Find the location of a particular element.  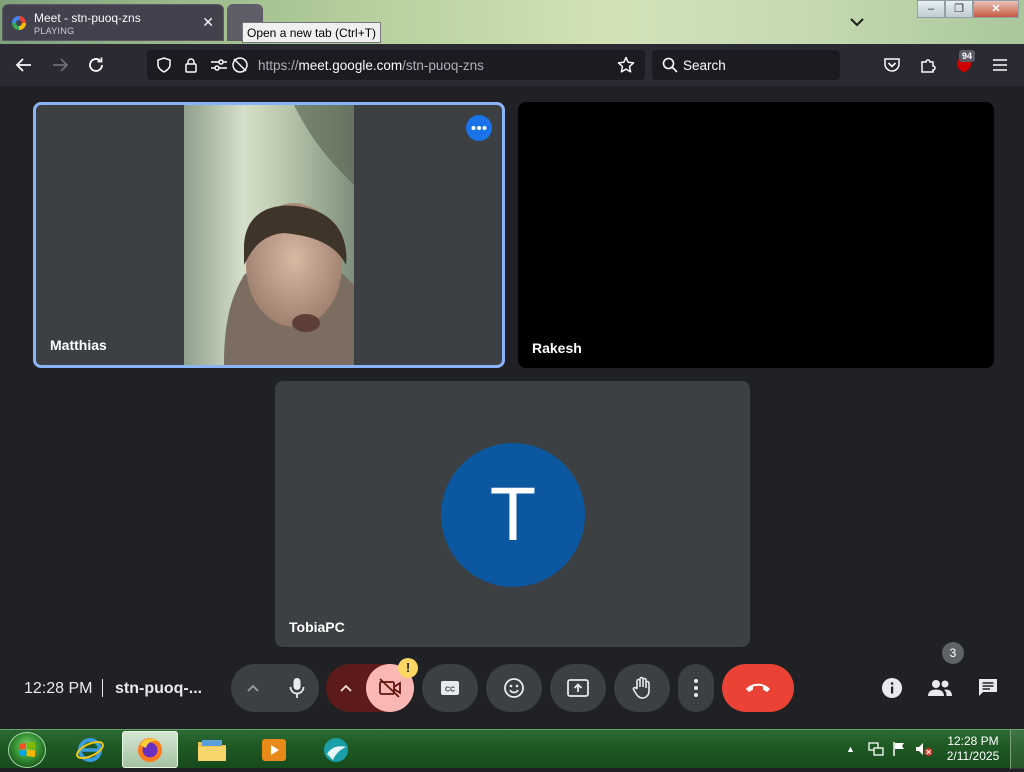

meet-control-bar: 12:28 PM stn-puoq-... ! CC 3 is located at coordinates (512, 680).